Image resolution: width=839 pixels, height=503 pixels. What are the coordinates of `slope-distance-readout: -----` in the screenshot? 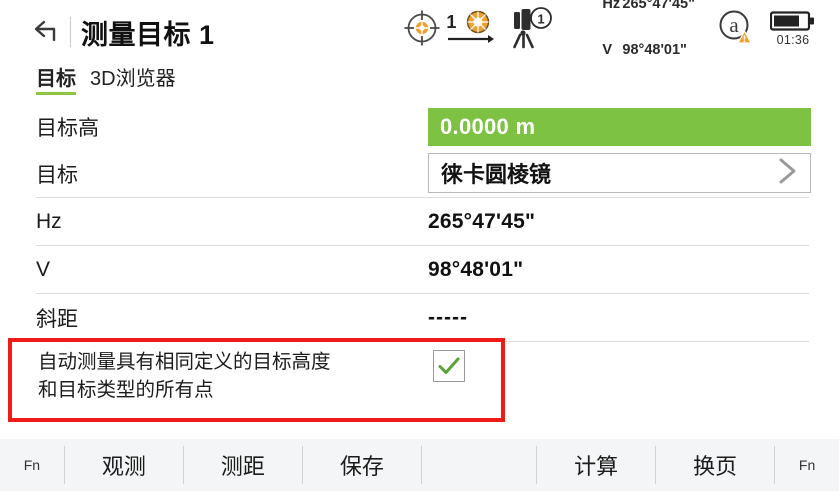 It's located at (448, 318).